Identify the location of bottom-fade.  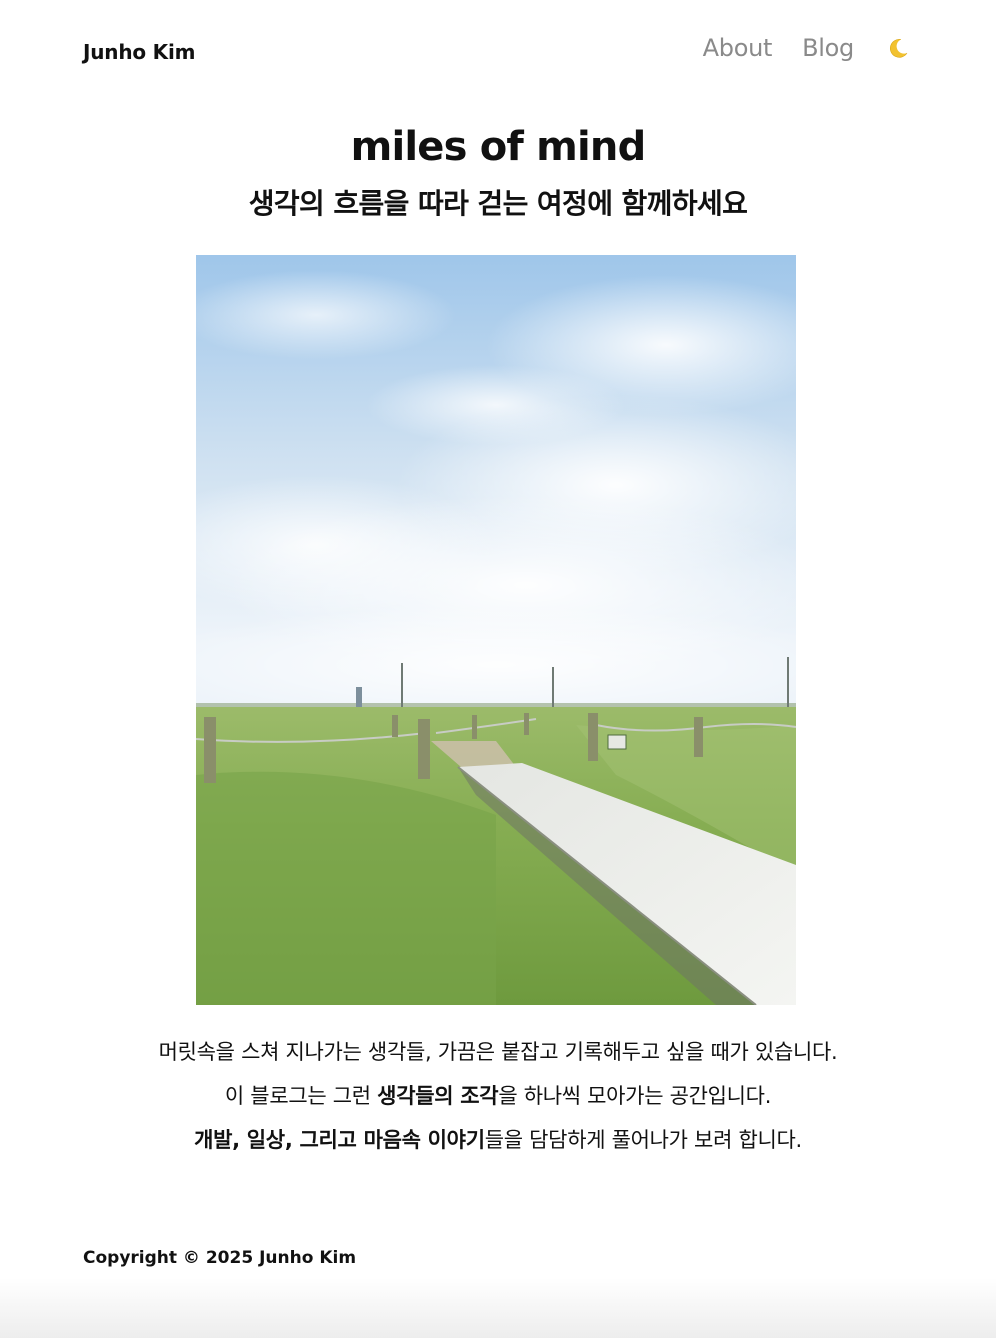
(498, 1308).